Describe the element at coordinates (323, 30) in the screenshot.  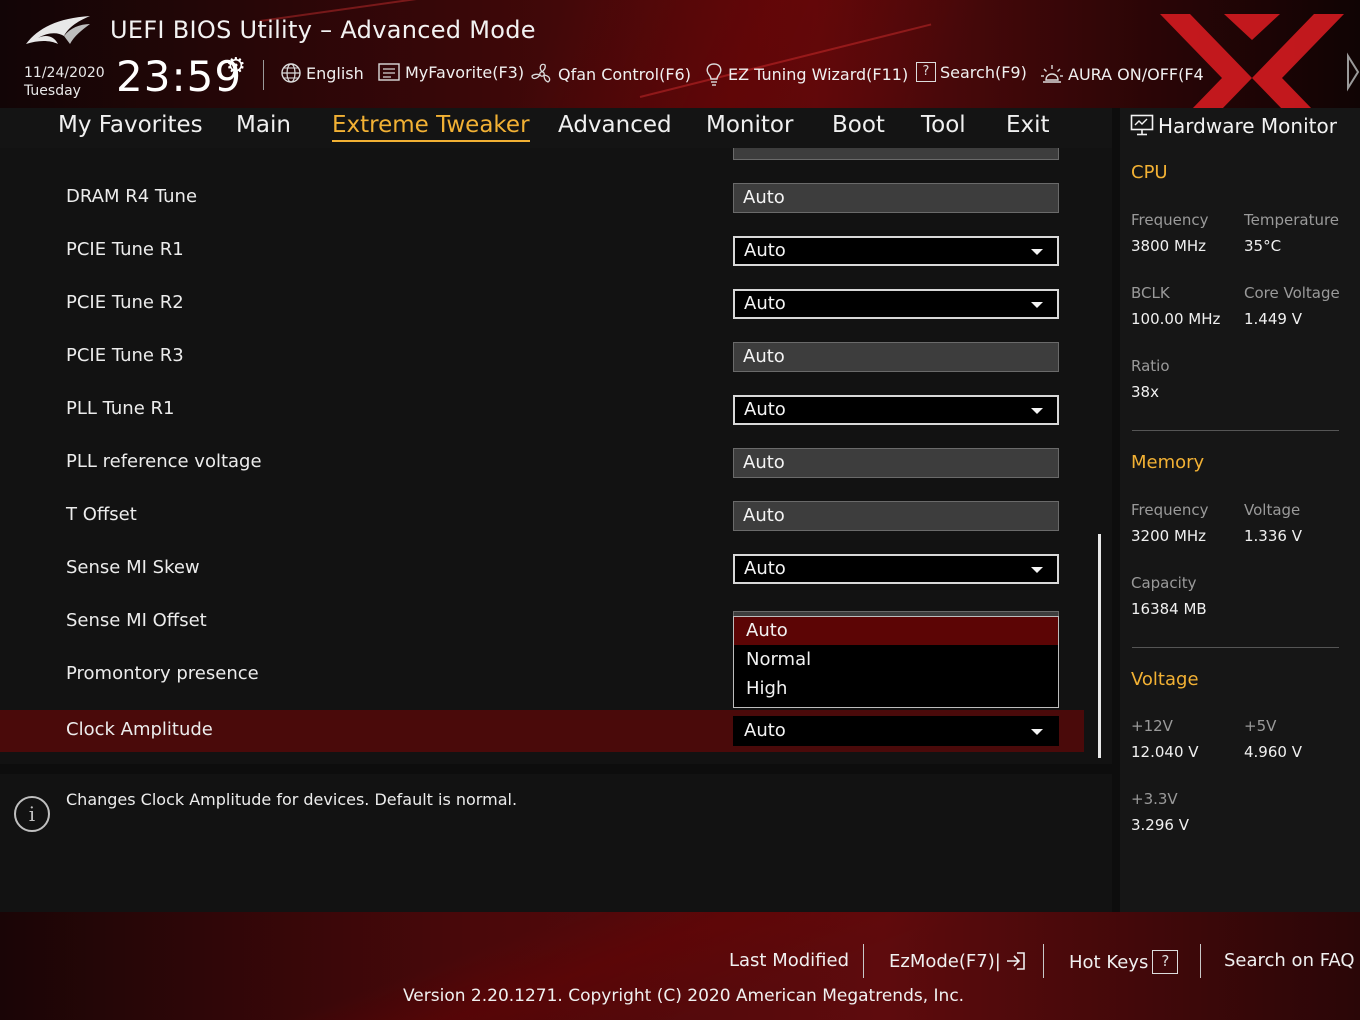
I see `app-title: UEFI BIOS Utility – Advanced Mode` at that location.